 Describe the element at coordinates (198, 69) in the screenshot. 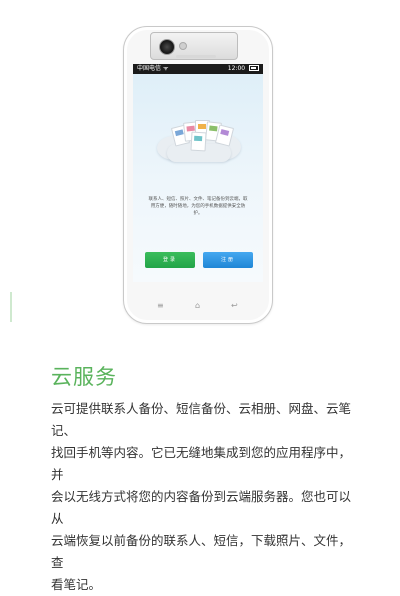

I see `status-bar: 中国电信 ᯤ 12:00` at that location.